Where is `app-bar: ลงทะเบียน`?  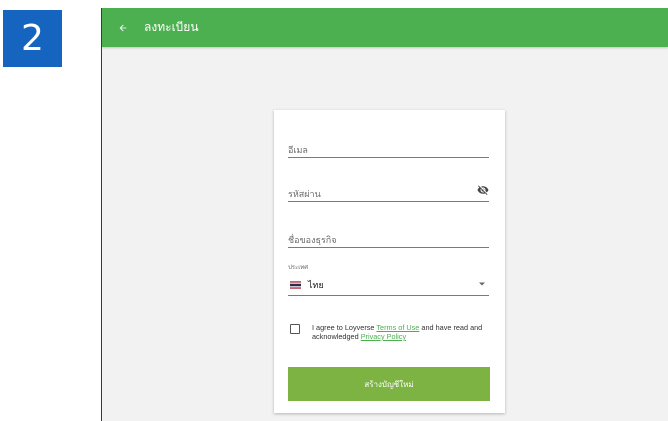
app-bar: ลงทะเบียน is located at coordinates (385, 27).